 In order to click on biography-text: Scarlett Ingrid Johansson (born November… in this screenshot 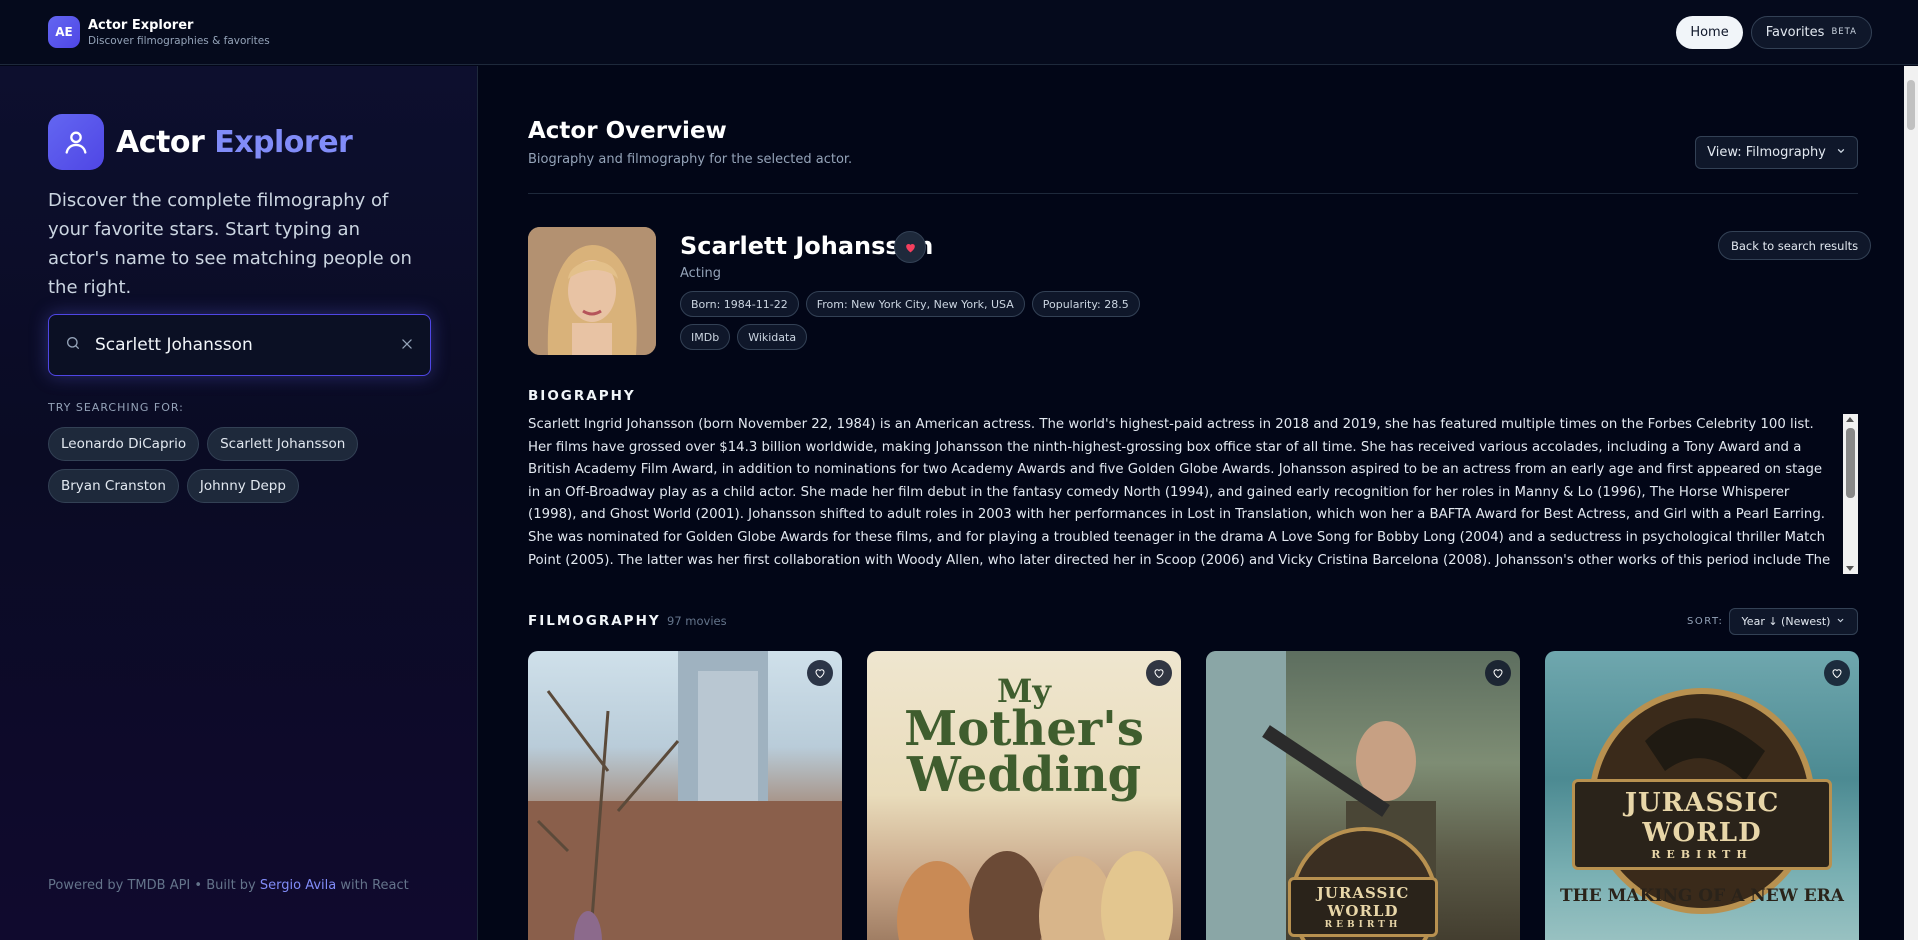, I will do `click(1179, 492)`.